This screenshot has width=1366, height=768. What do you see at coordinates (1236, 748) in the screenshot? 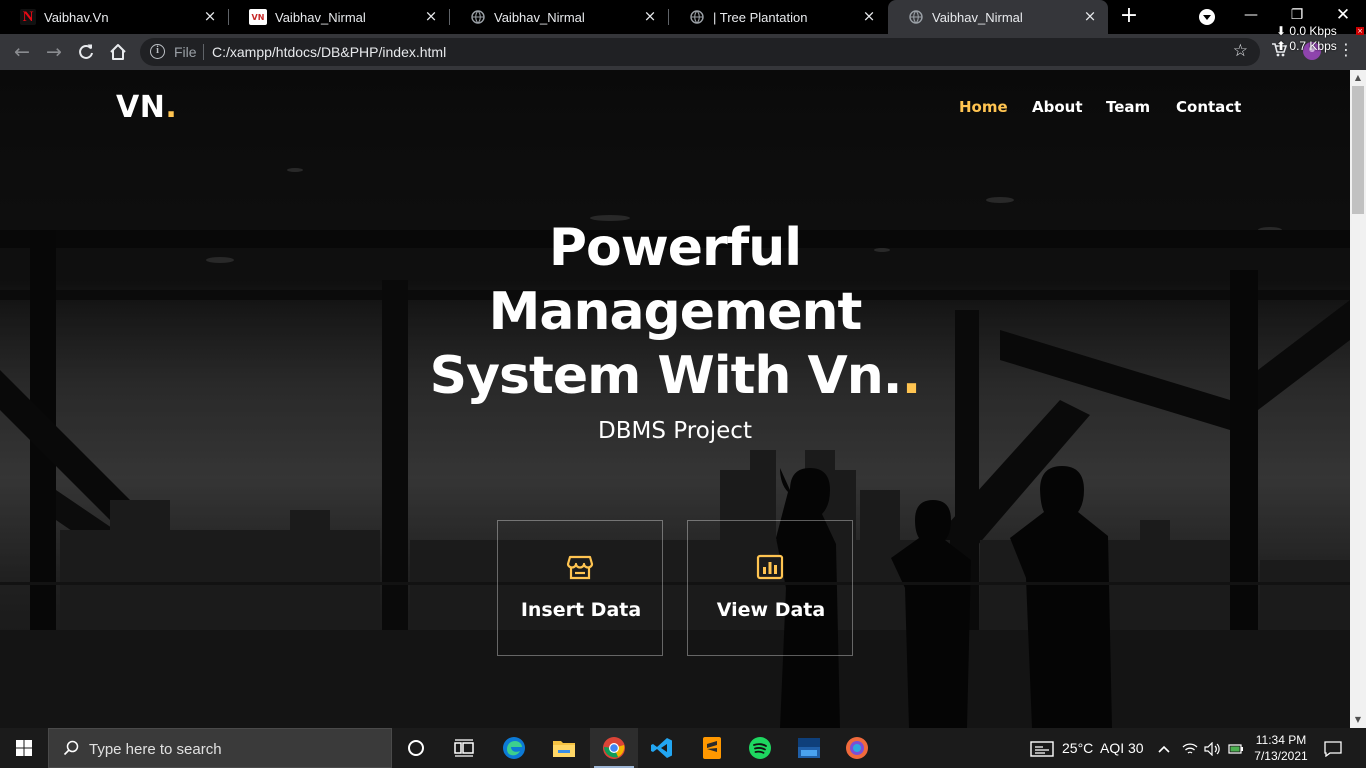
I see `battery-icon` at bounding box center [1236, 748].